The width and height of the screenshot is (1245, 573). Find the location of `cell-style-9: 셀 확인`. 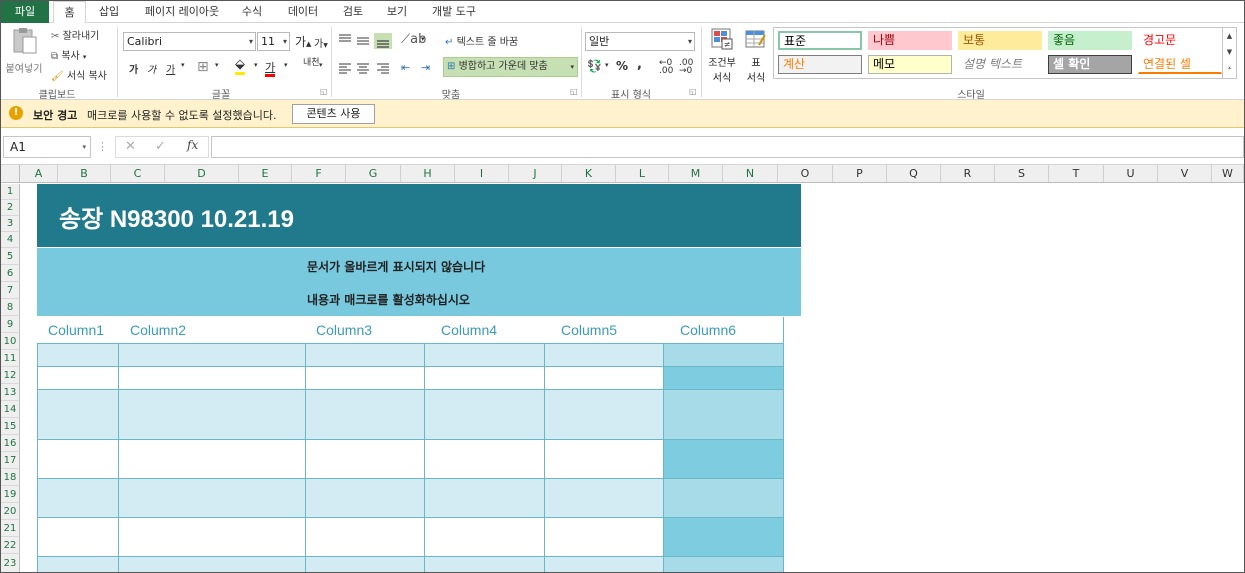

cell-style-9: 셀 확인 is located at coordinates (1090, 64).